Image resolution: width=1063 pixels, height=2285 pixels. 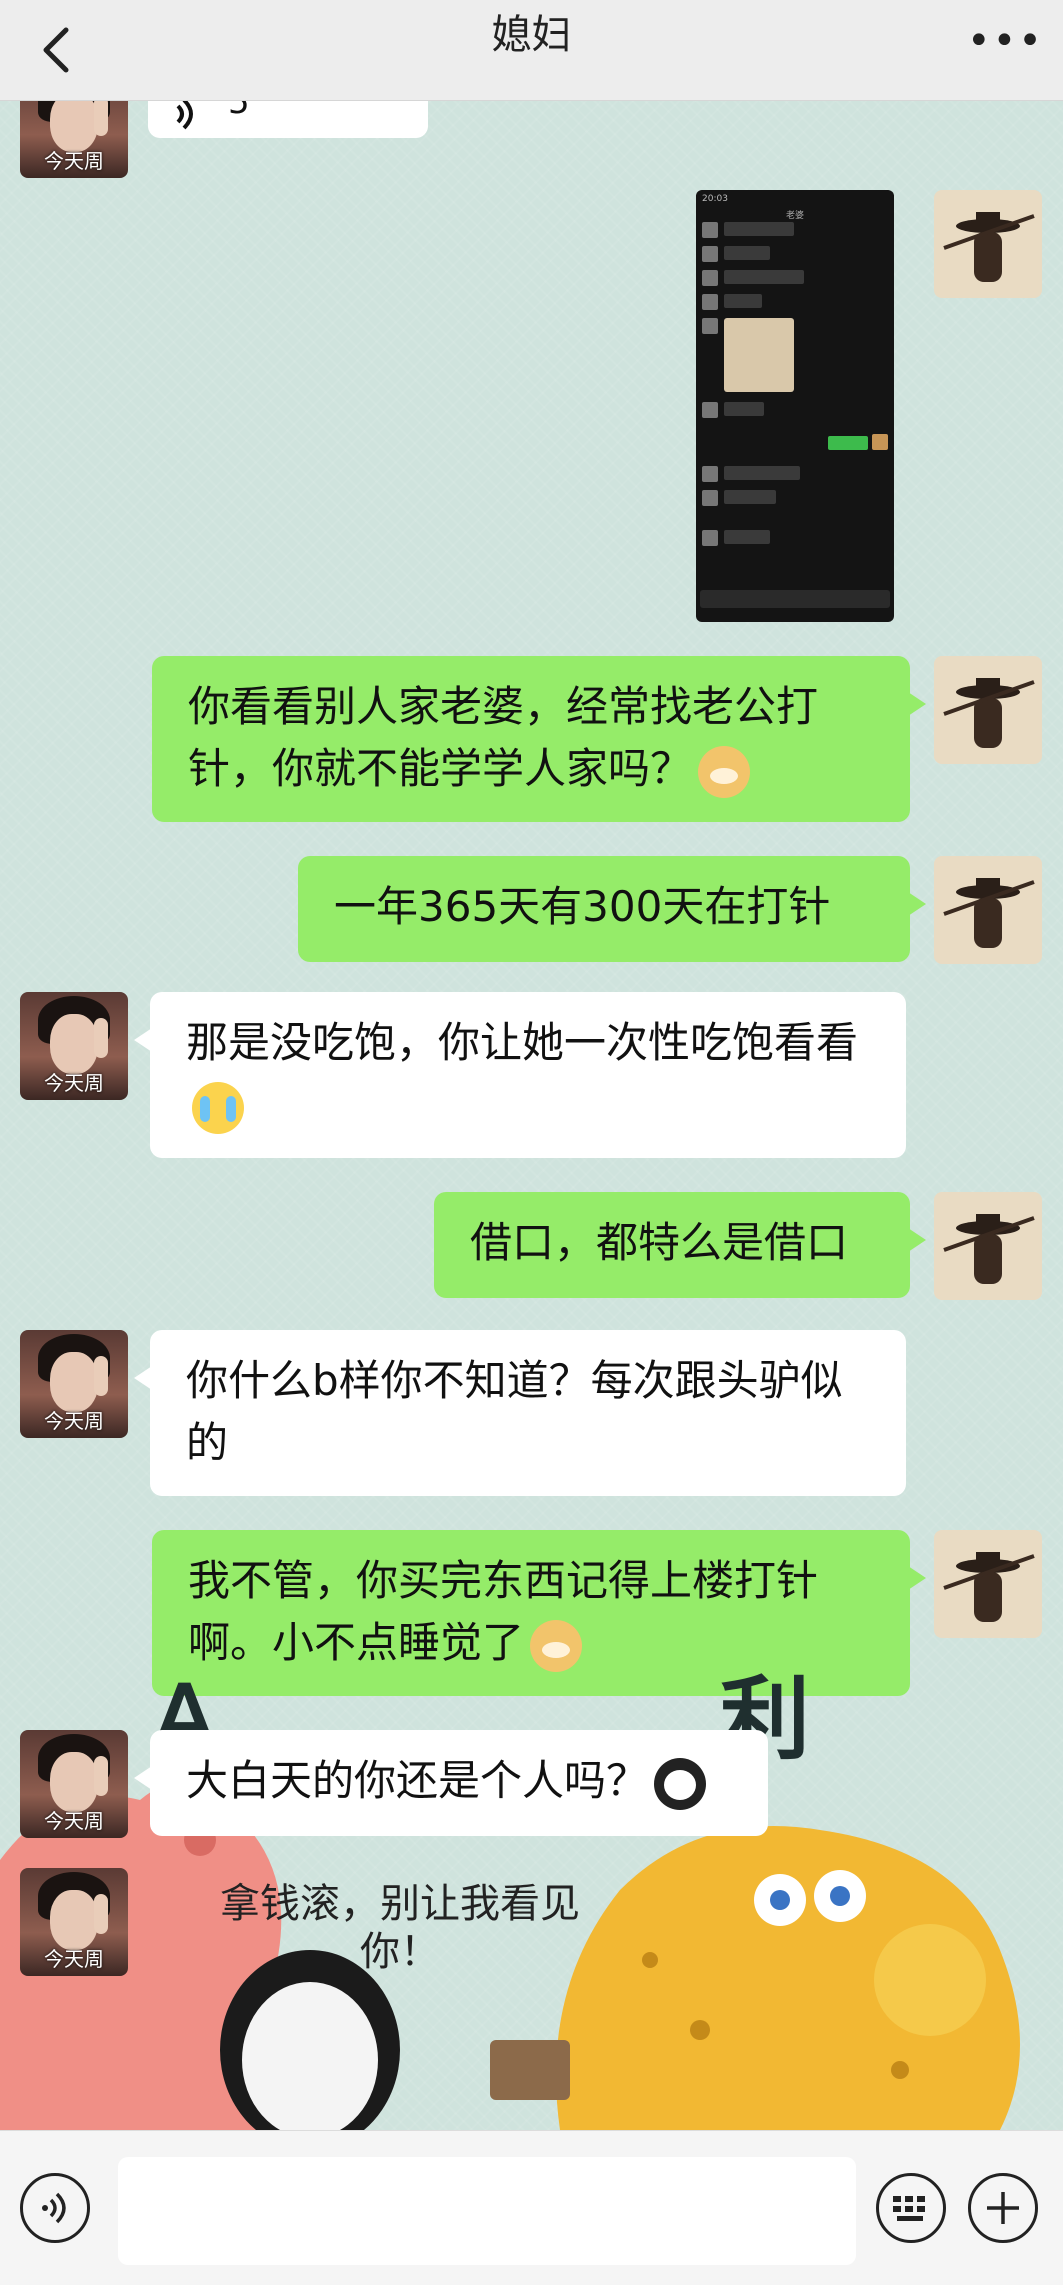 I want to click on message-input, so click(x=487, y=2211).